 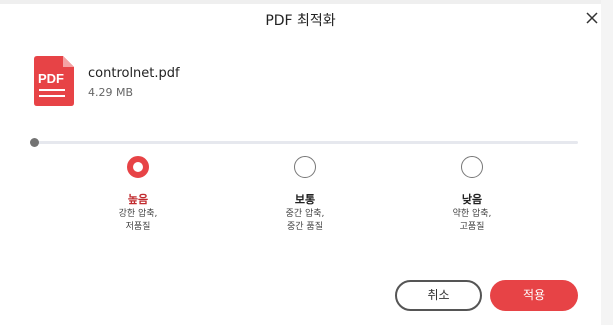 What do you see at coordinates (305, 199) in the screenshot?
I see `option-label-medium: 보통` at bounding box center [305, 199].